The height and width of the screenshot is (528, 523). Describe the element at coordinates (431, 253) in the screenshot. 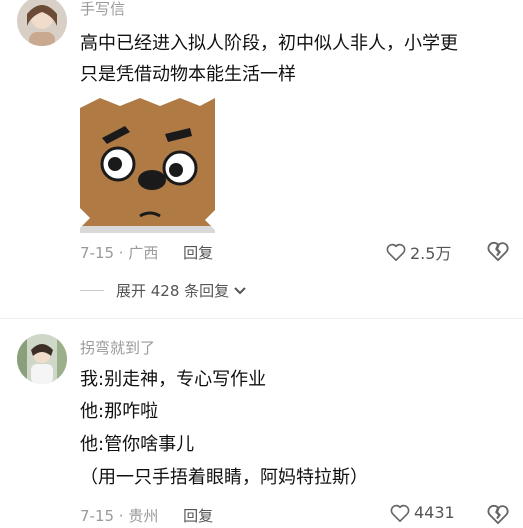

I see `like-count: 2.5万` at that location.